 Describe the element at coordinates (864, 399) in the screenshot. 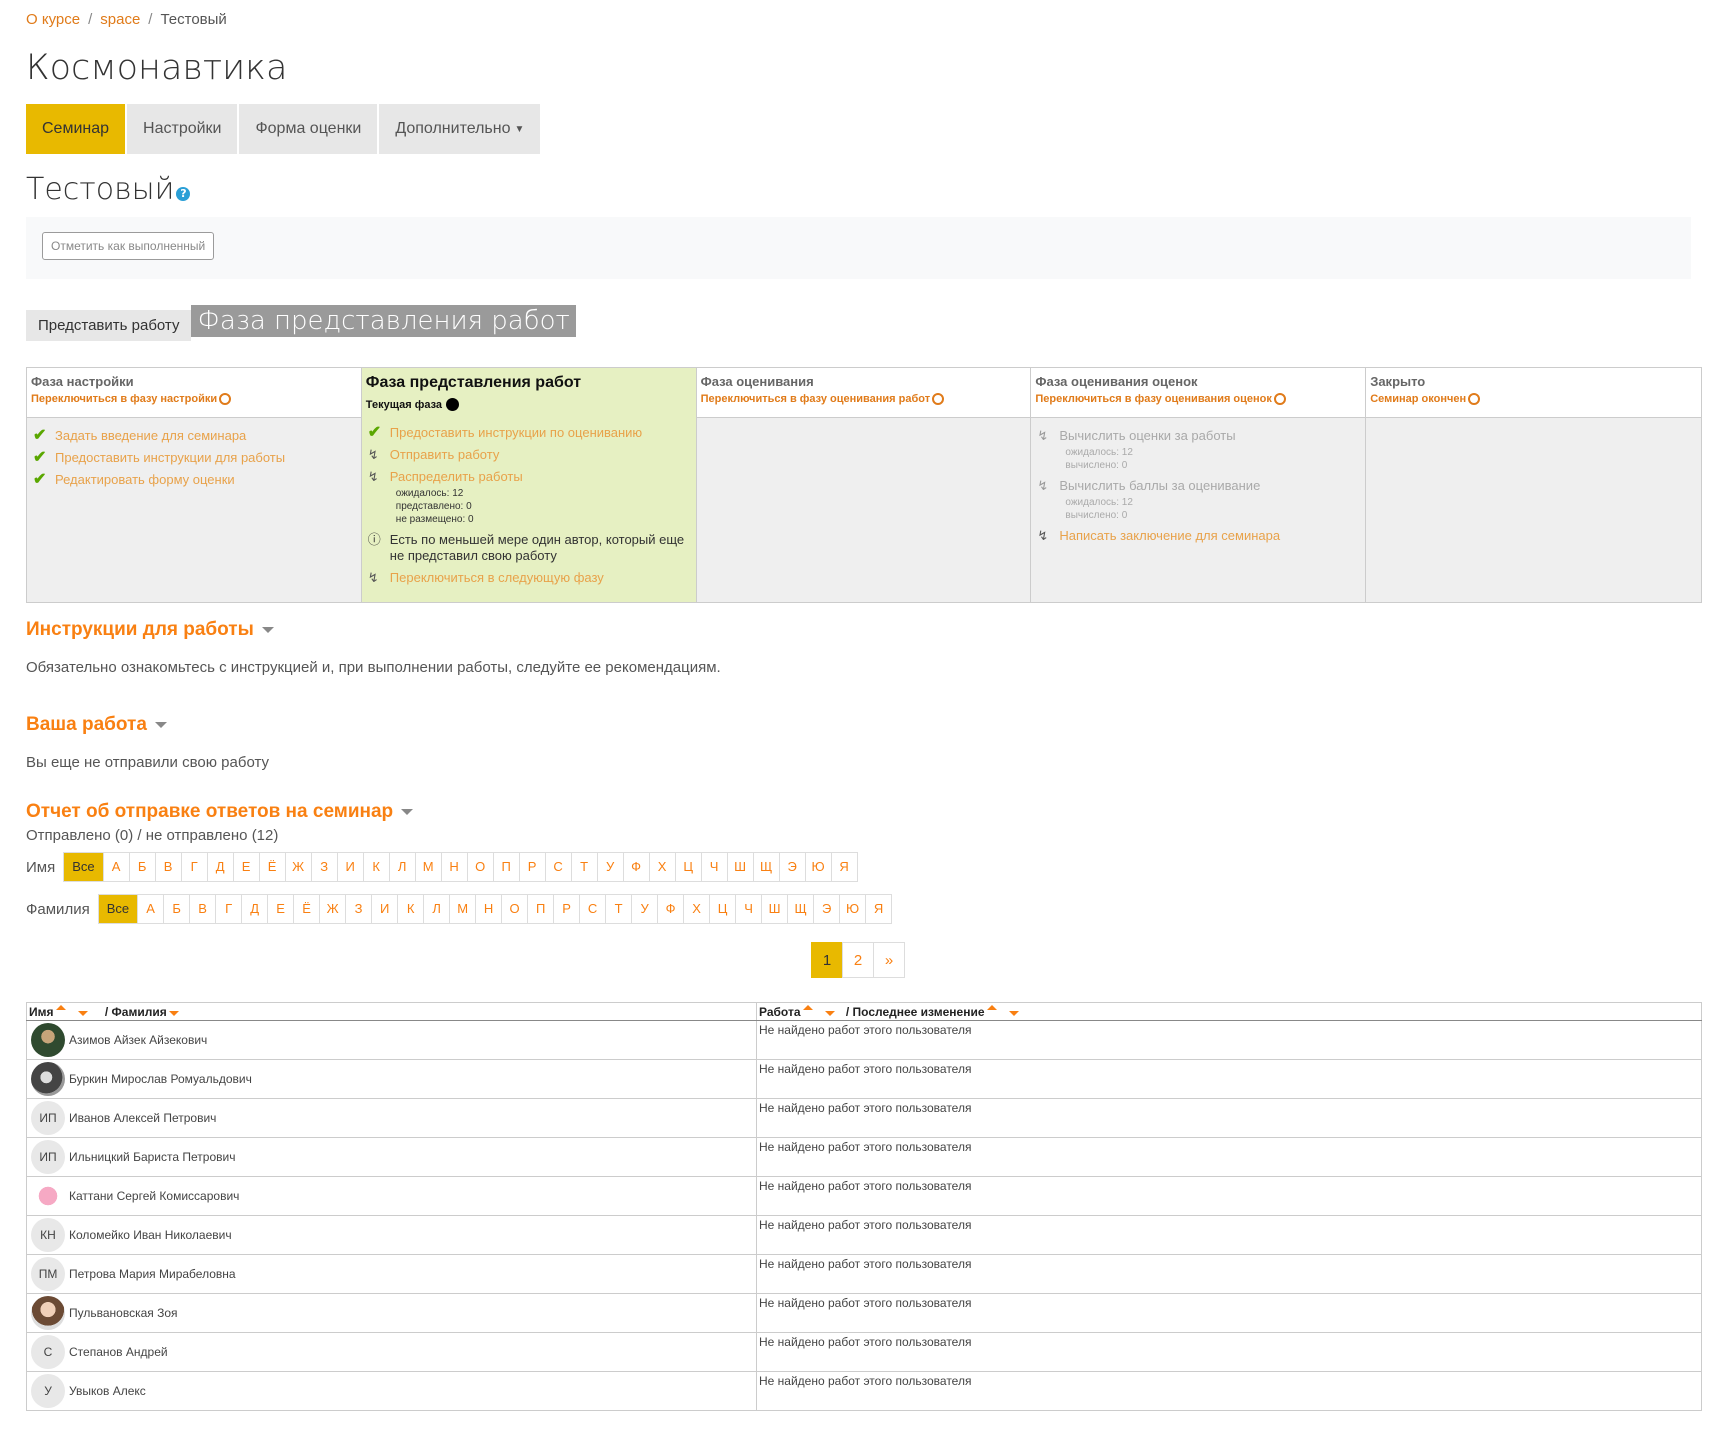

I see `switch-phase-link: Переключиться в фазу оценивания работ` at that location.